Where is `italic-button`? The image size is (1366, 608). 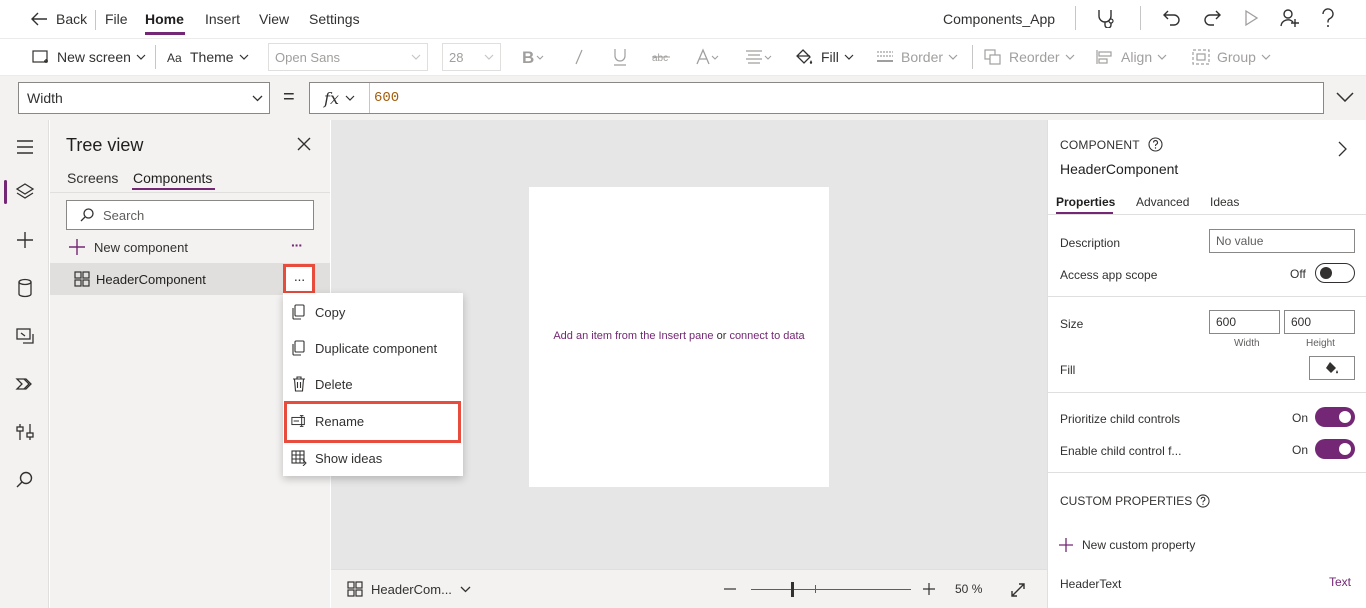
italic-button is located at coordinates (579, 57).